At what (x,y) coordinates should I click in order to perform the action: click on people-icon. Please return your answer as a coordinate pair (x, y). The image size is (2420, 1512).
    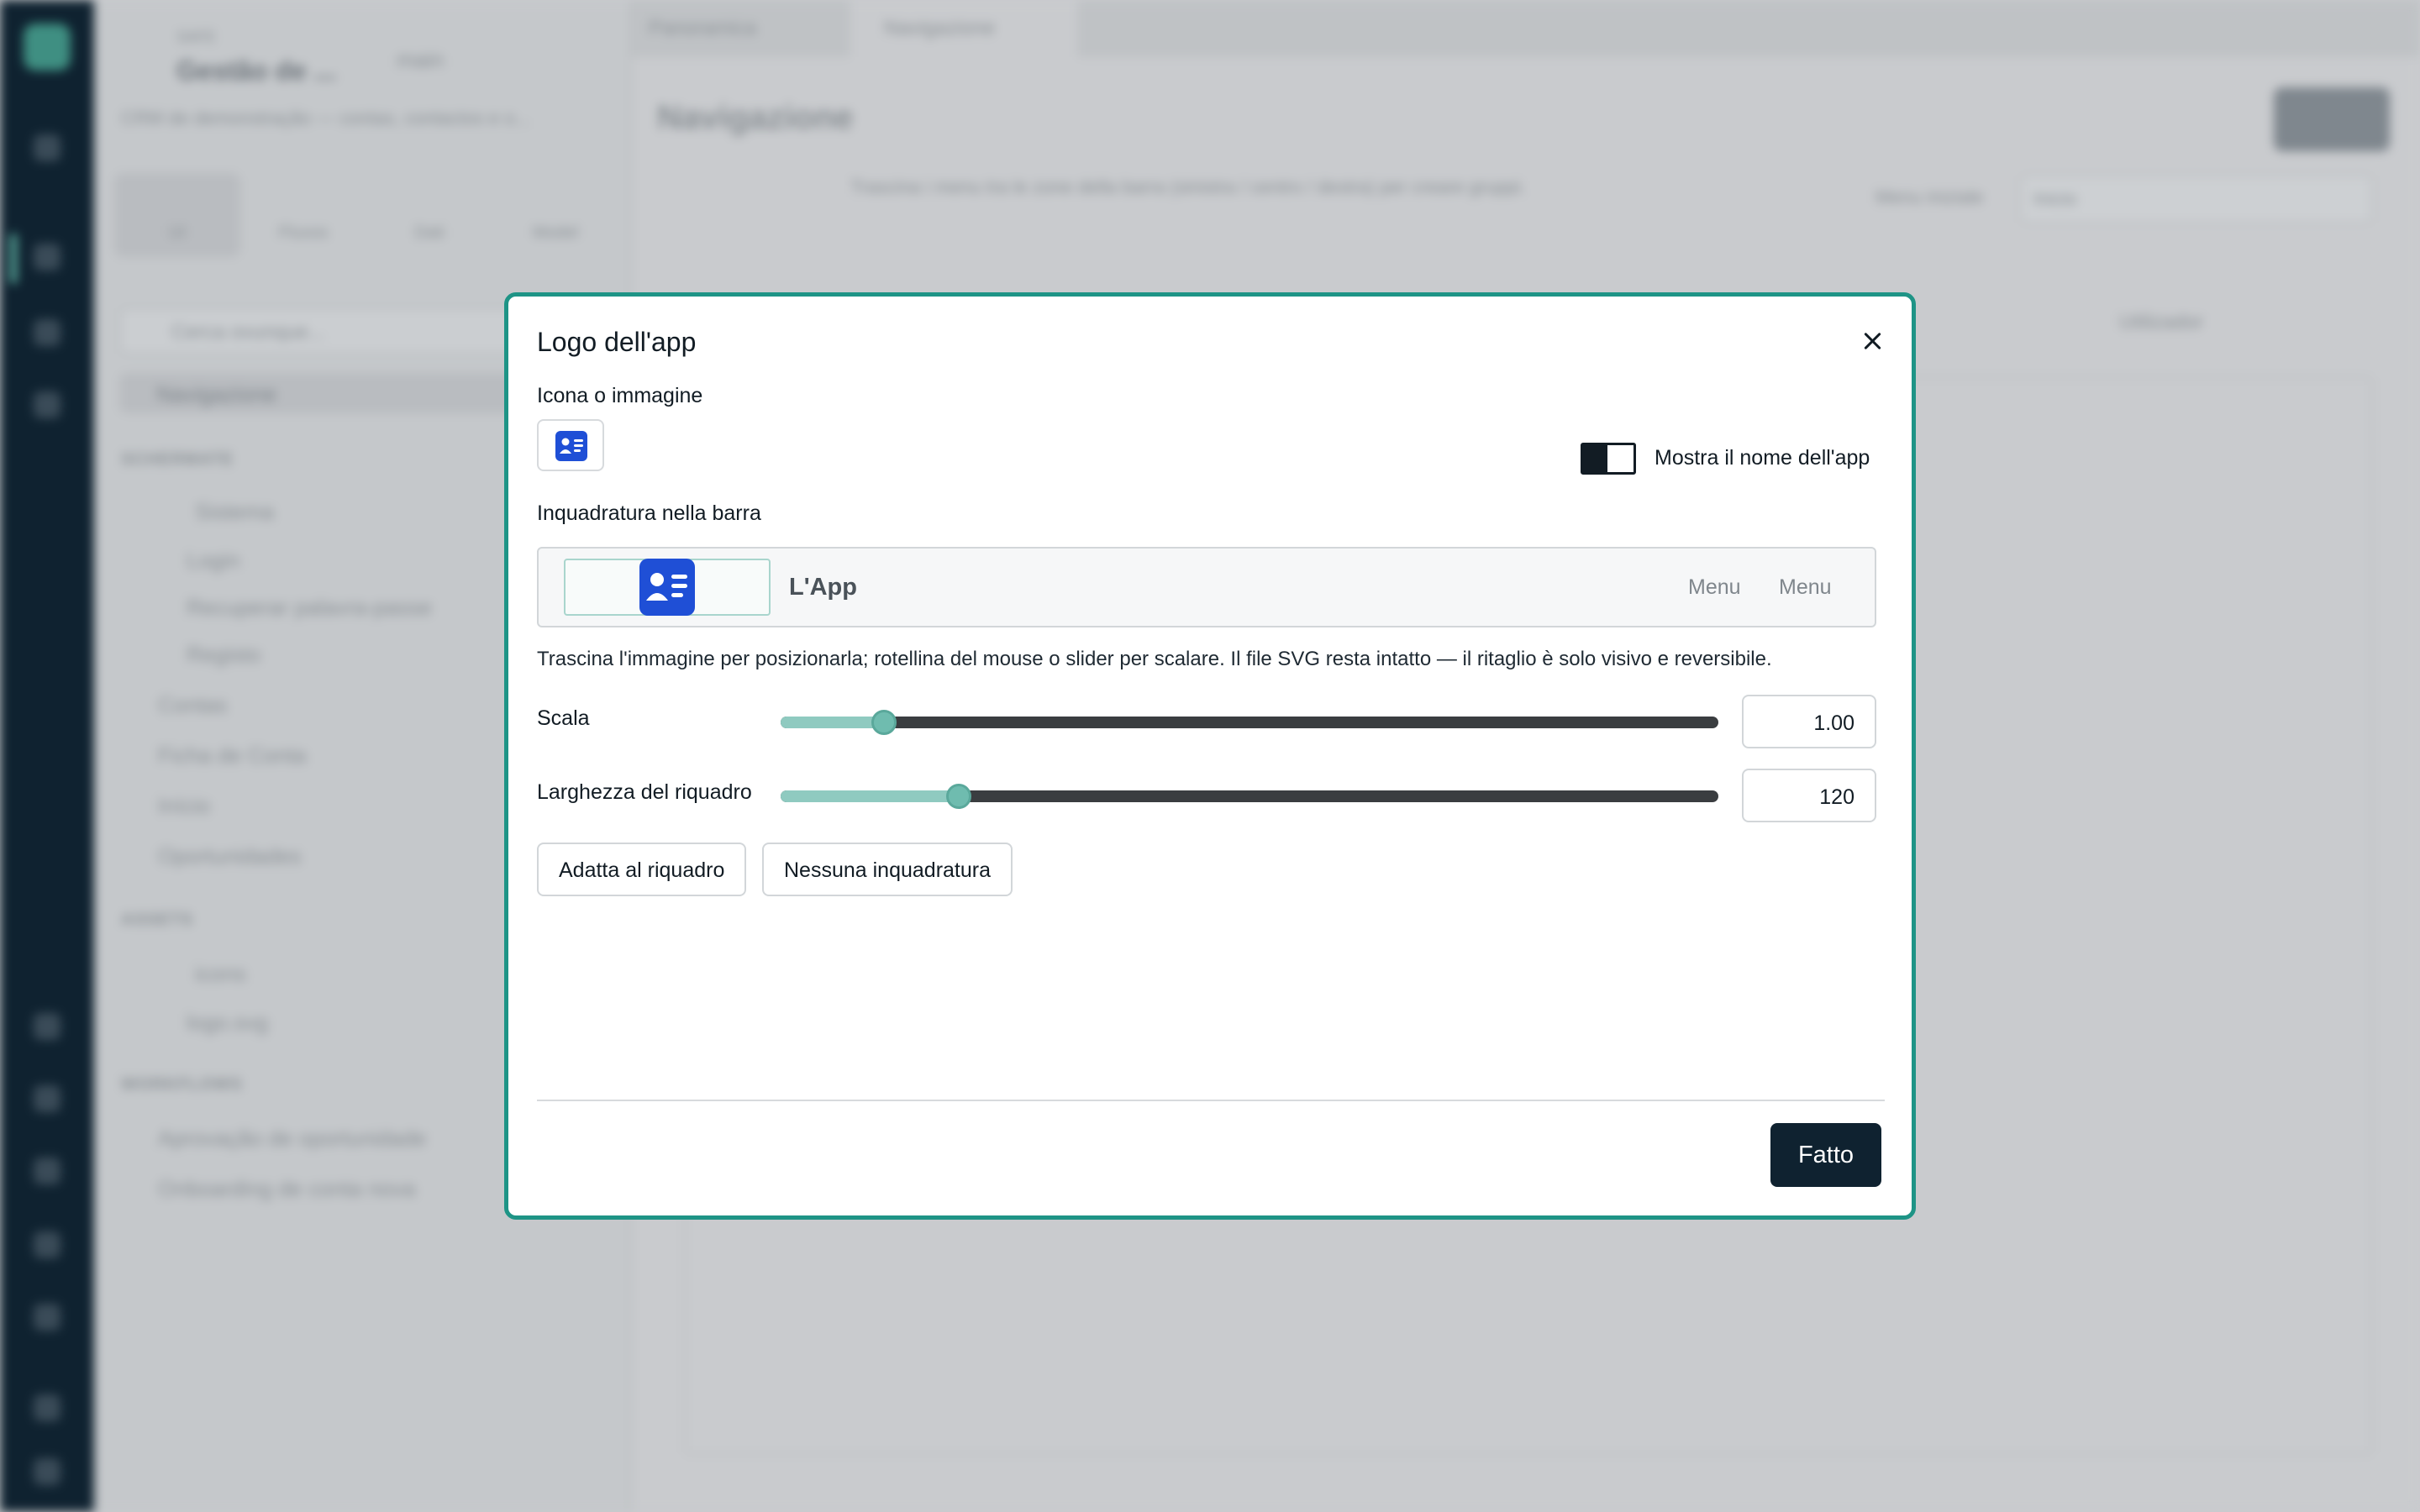
    Looking at the image, I should click on (47, 1098).